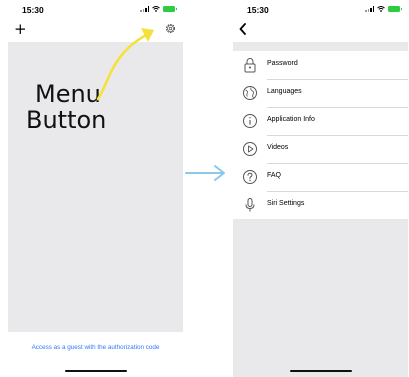 The height and width of the screenshot is (377, 409). What do you see at coordinates (284, 91) in the screenshot?
I see `settings-item-label: Languages` at bounding box center [284, 91].